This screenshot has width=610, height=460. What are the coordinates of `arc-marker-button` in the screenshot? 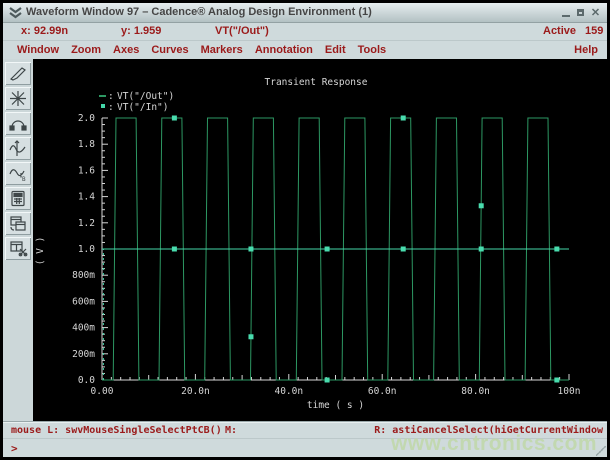 It's located at (18, 123).